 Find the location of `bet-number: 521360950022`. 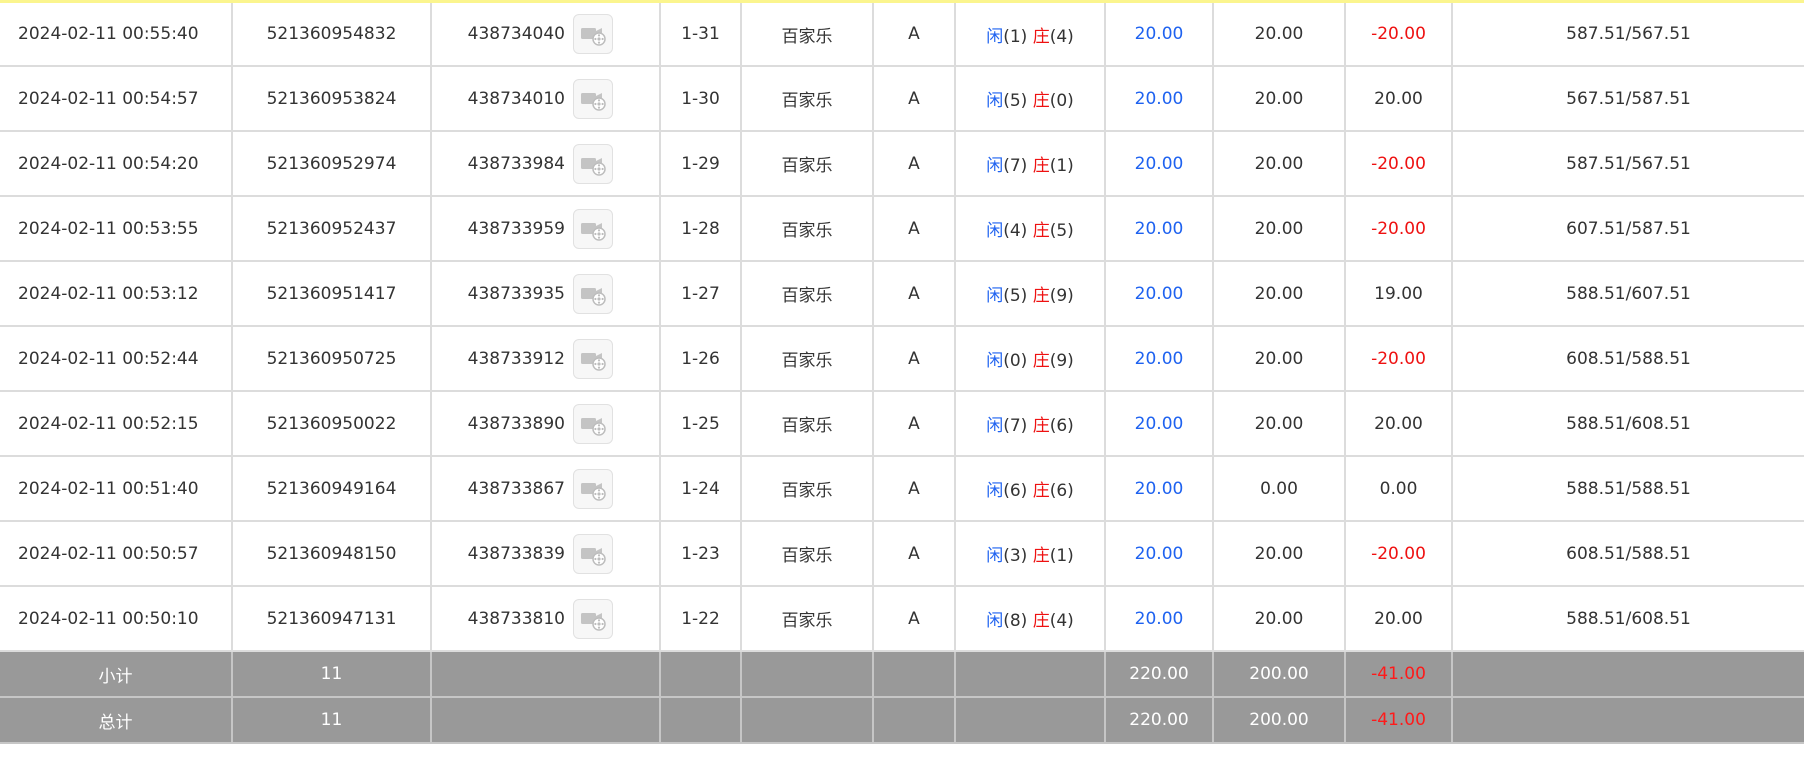

bet-number: 521360950022 is located at coordinates (331, 423).